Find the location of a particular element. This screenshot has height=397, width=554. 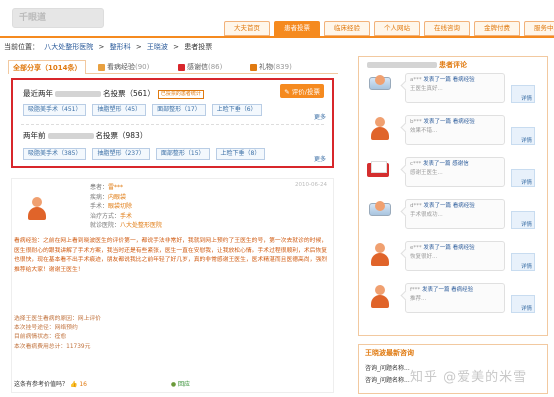

meta-row: 疾病：内眼袋 is located at coordinates (108, 197).